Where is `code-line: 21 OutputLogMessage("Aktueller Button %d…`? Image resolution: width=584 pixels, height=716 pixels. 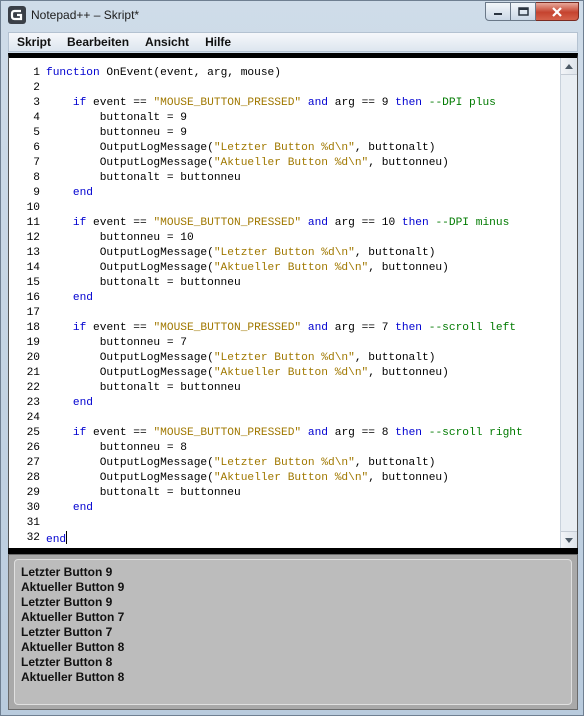 code-line: 21 OutputLogMessage("Aktueller Button %d… is located at coordinates (283, 373).